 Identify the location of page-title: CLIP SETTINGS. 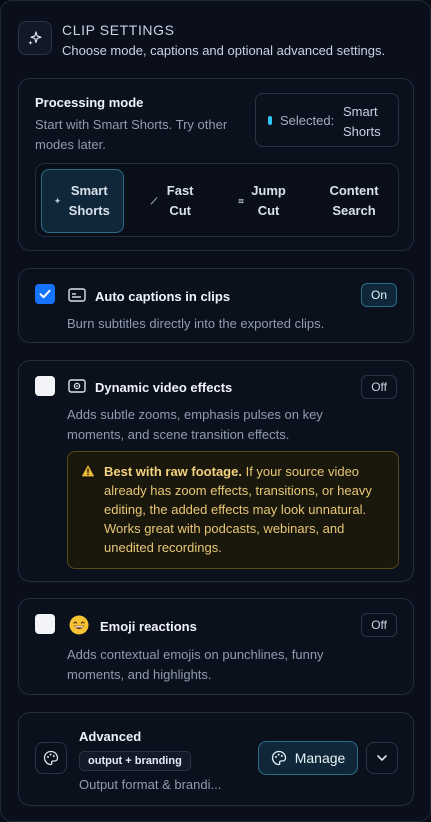
(118, 30).